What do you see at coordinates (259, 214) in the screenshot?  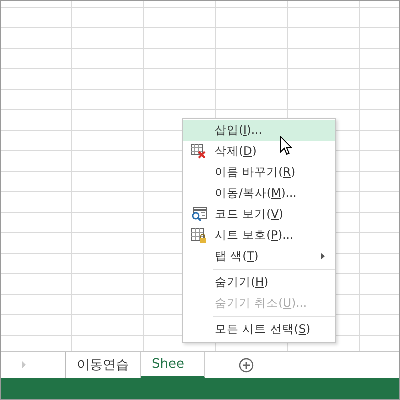 I see `menu-item: 코드 보기(V)` at bounding box center [259, 214].